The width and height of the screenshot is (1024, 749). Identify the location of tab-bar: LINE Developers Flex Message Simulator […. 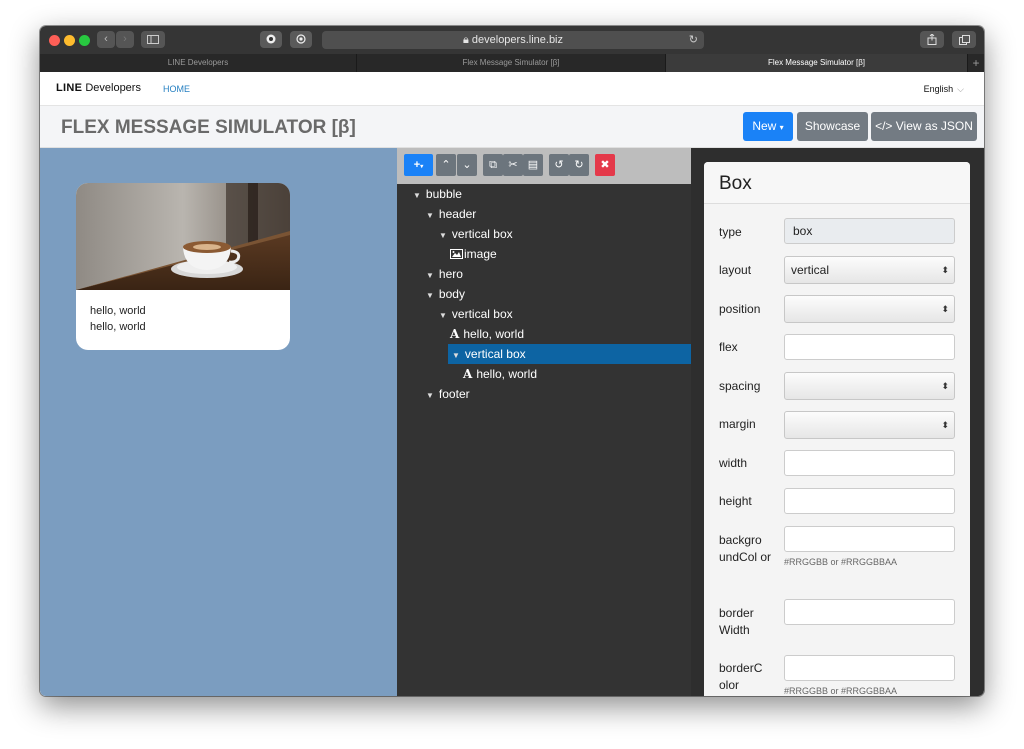
(512, 63).